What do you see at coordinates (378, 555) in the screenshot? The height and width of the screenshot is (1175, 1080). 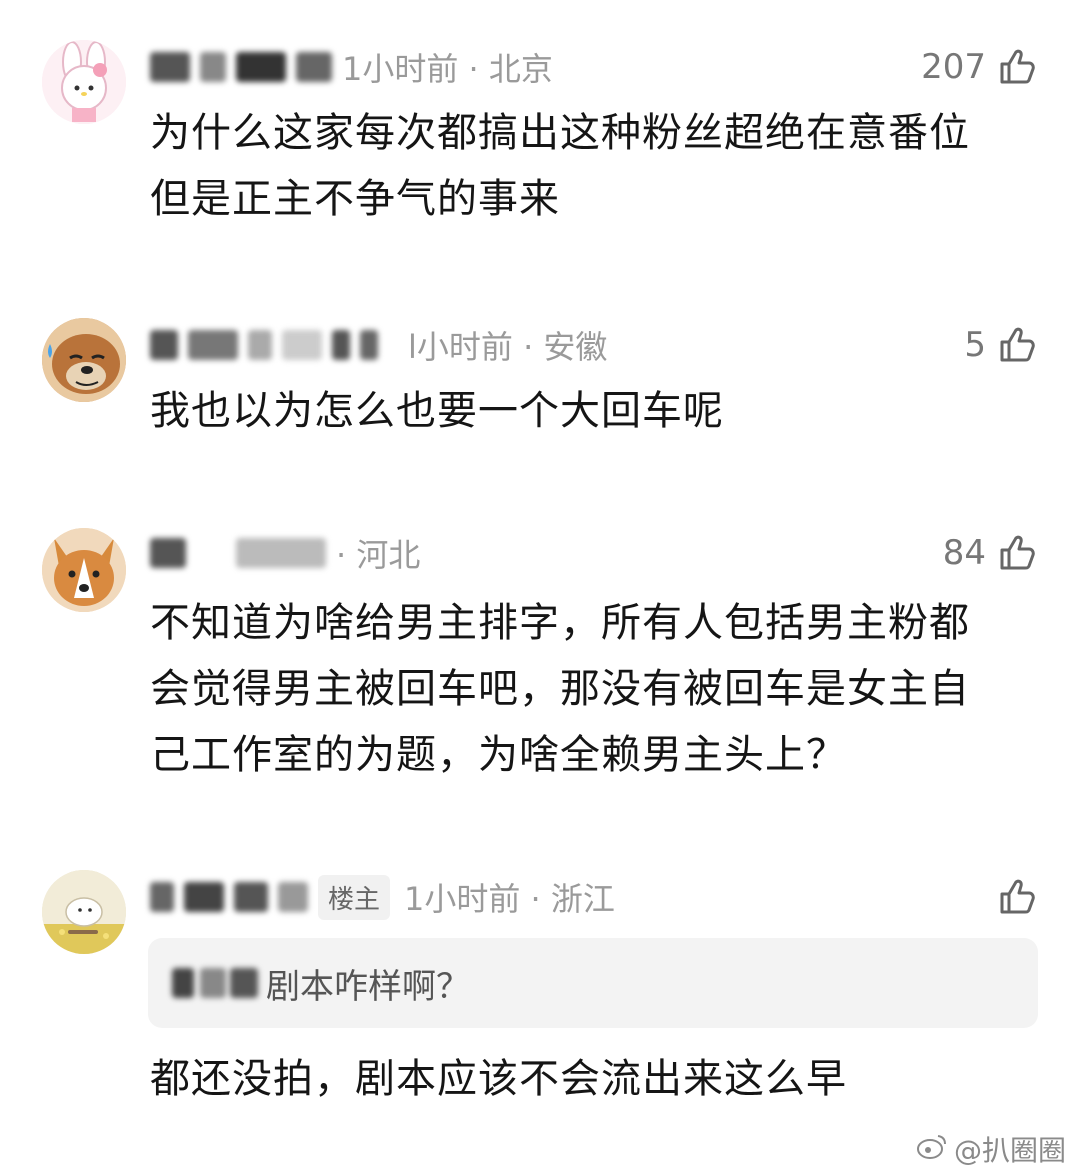 I see `comment-meta: · 河北` at bounding box center [378, 555].